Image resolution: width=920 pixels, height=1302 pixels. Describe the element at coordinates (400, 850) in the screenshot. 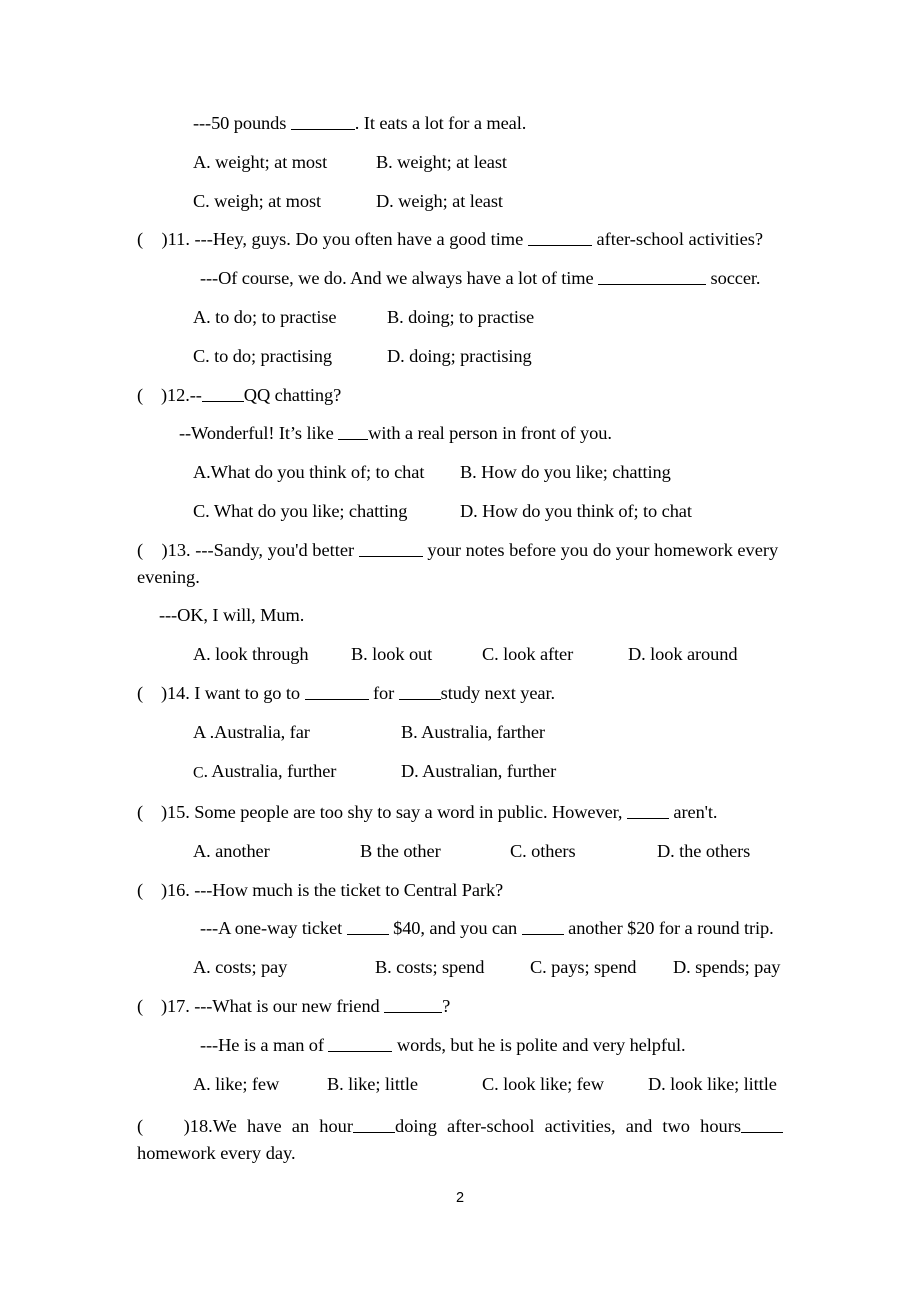

I see `option-b: B the other` at that location.